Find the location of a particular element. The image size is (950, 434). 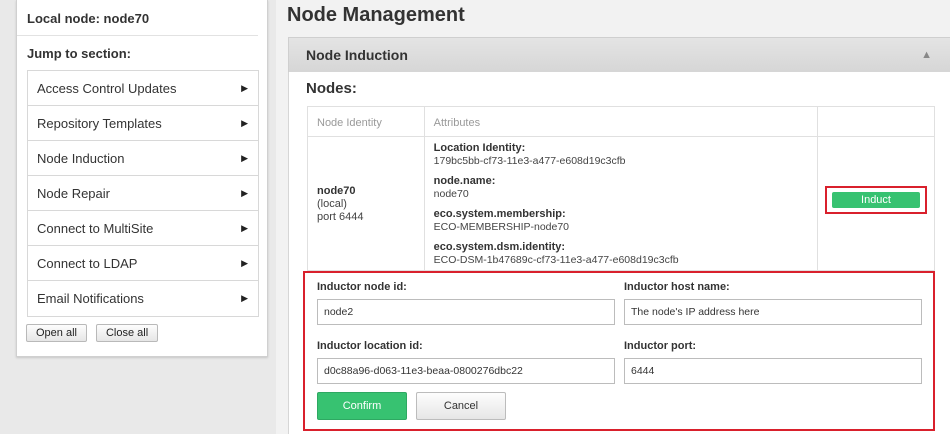

nav-item-label: Node Induction is located at coordinates (81, 158).